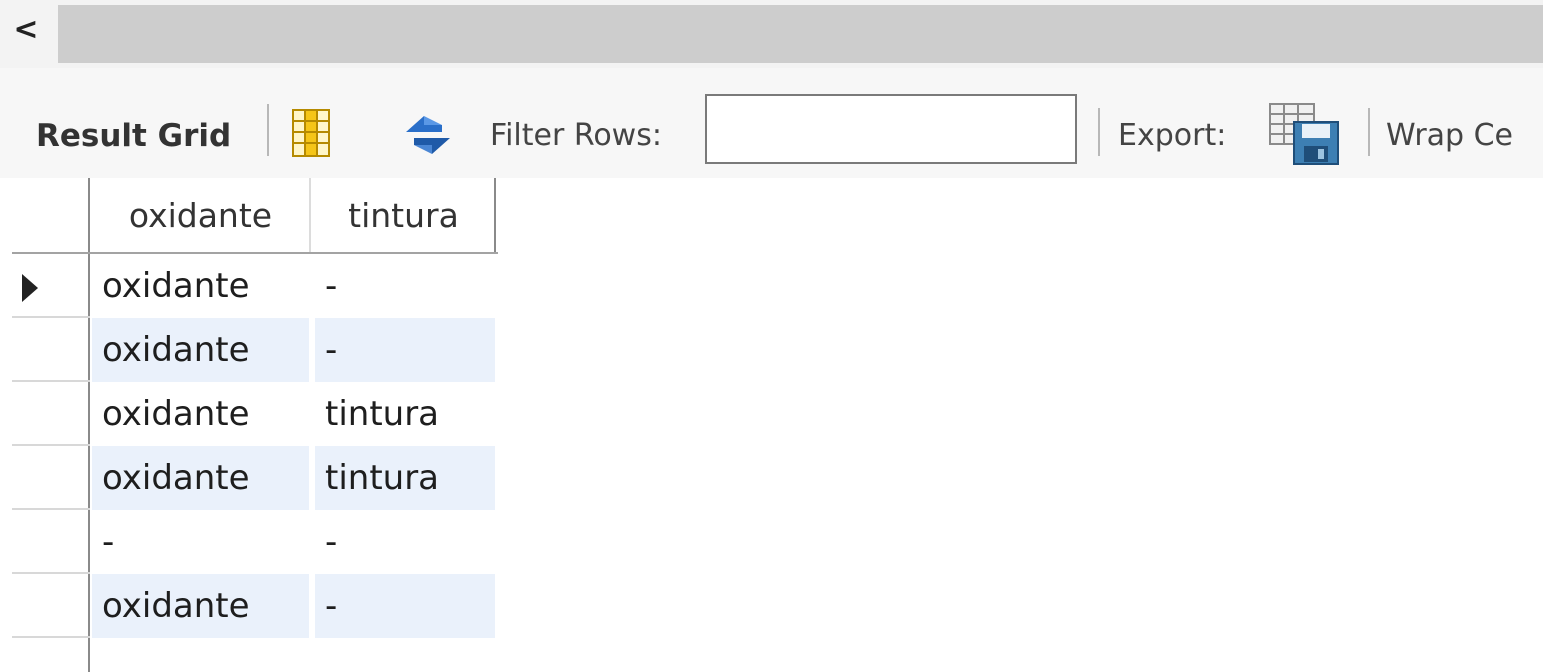  Describe the element at coordinates (311, 133) in the screenshot. I see `form-grid-icon` at that location.